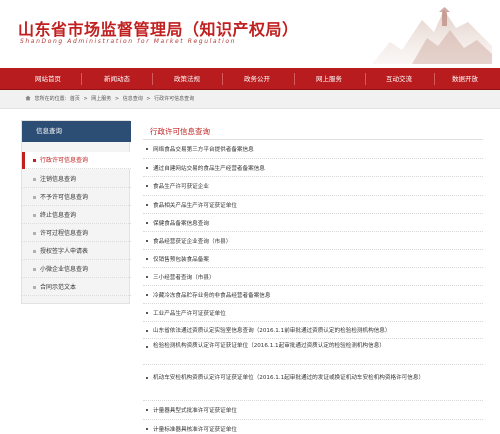  What do you see at coordinates (313, 427) in the screenshot?
I see `list-item: 计量标准器具核准许可证获证单位` at bounding box center [313, 427].